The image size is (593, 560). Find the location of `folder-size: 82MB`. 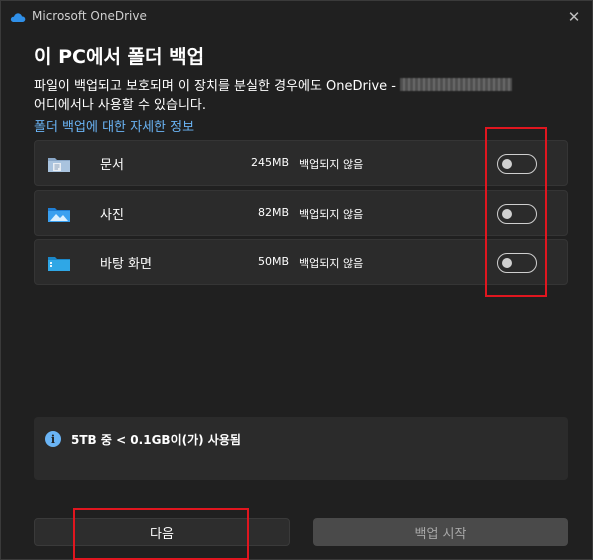

folder-size: 82MB is located at coordinates (273, 212).